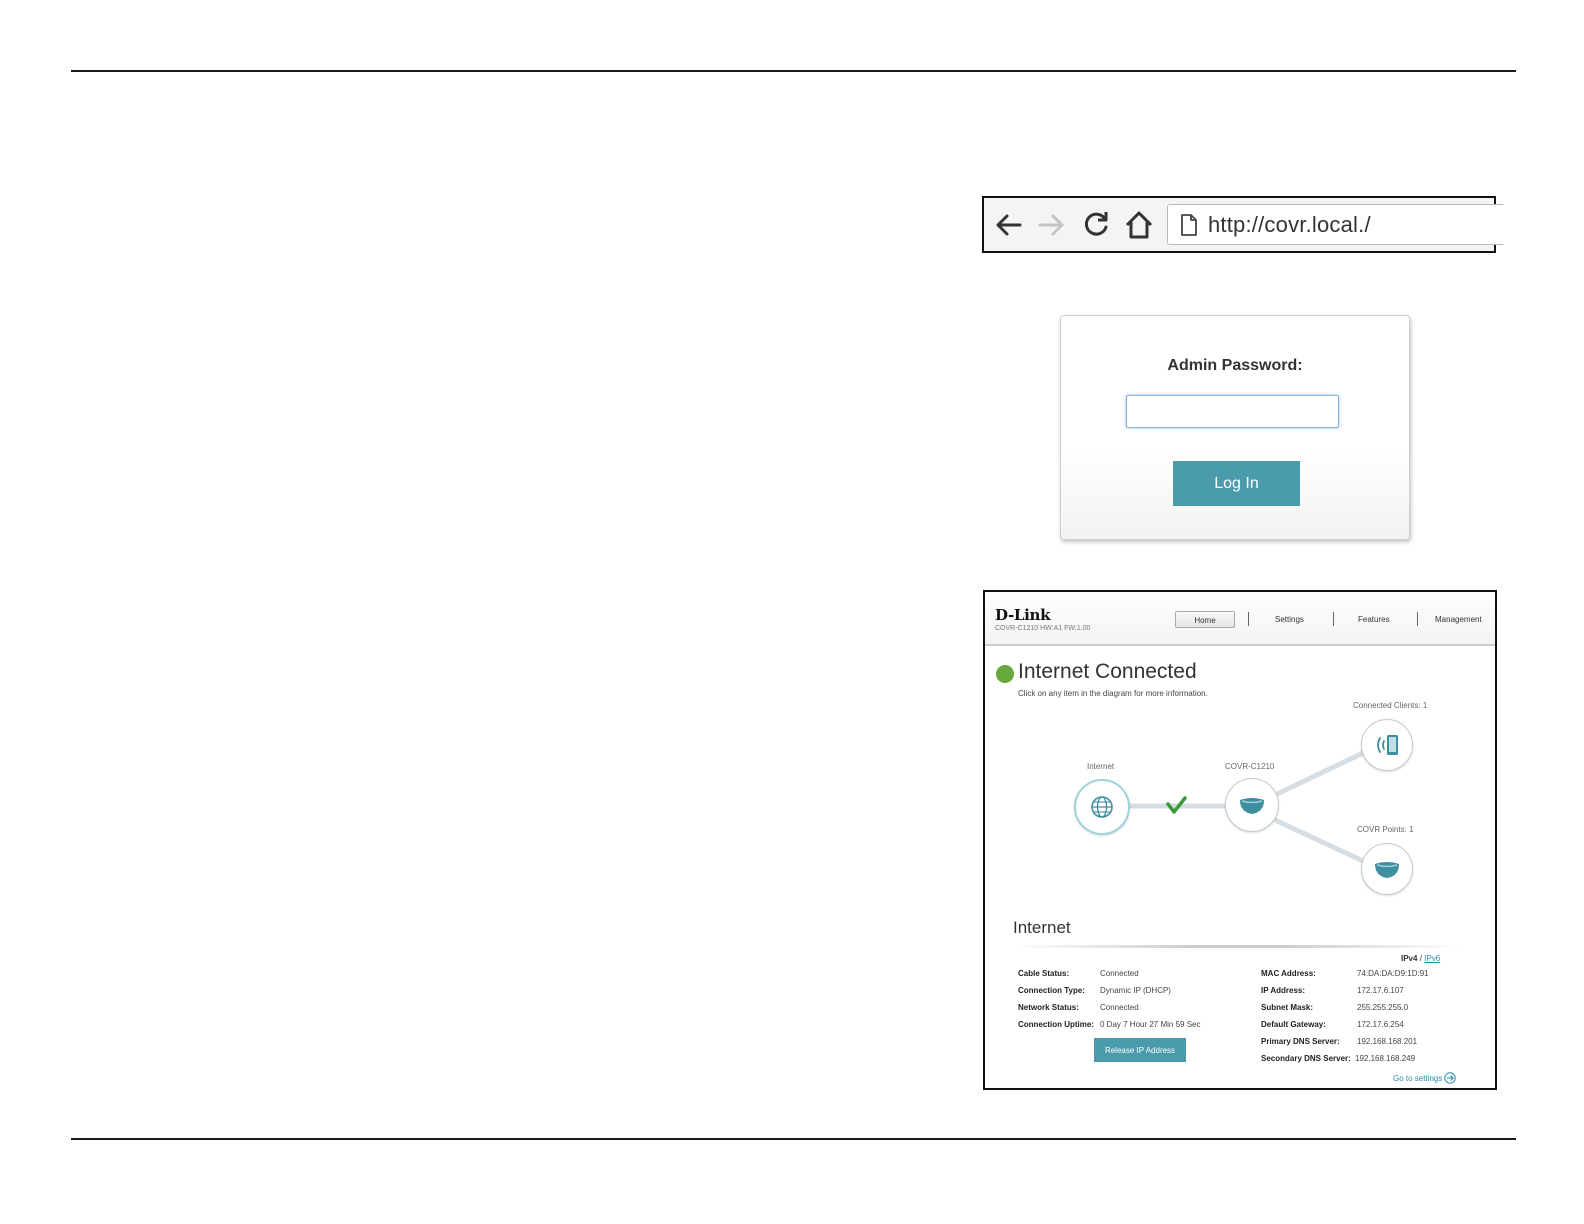  Describe the element at coordinates (1300, 1041) in the screenshot. I see `primary-dns-label: Primary DNS Server:` at that location.